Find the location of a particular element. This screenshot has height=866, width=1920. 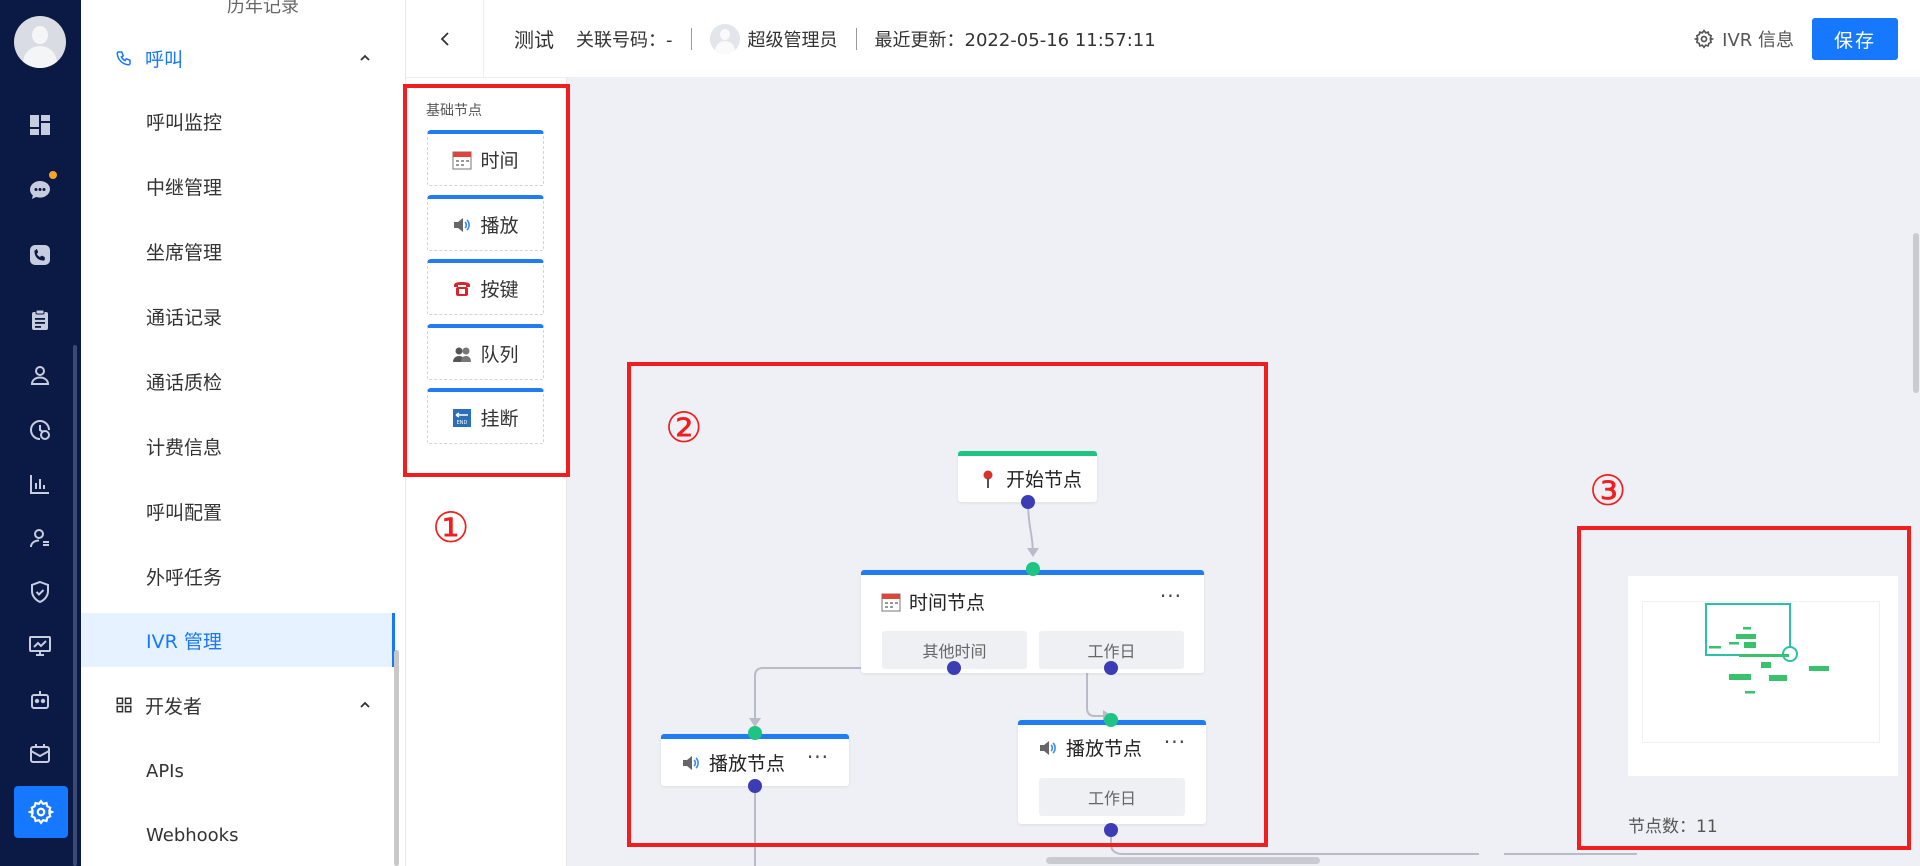

agent-icon is located at coordinates (40, 538).